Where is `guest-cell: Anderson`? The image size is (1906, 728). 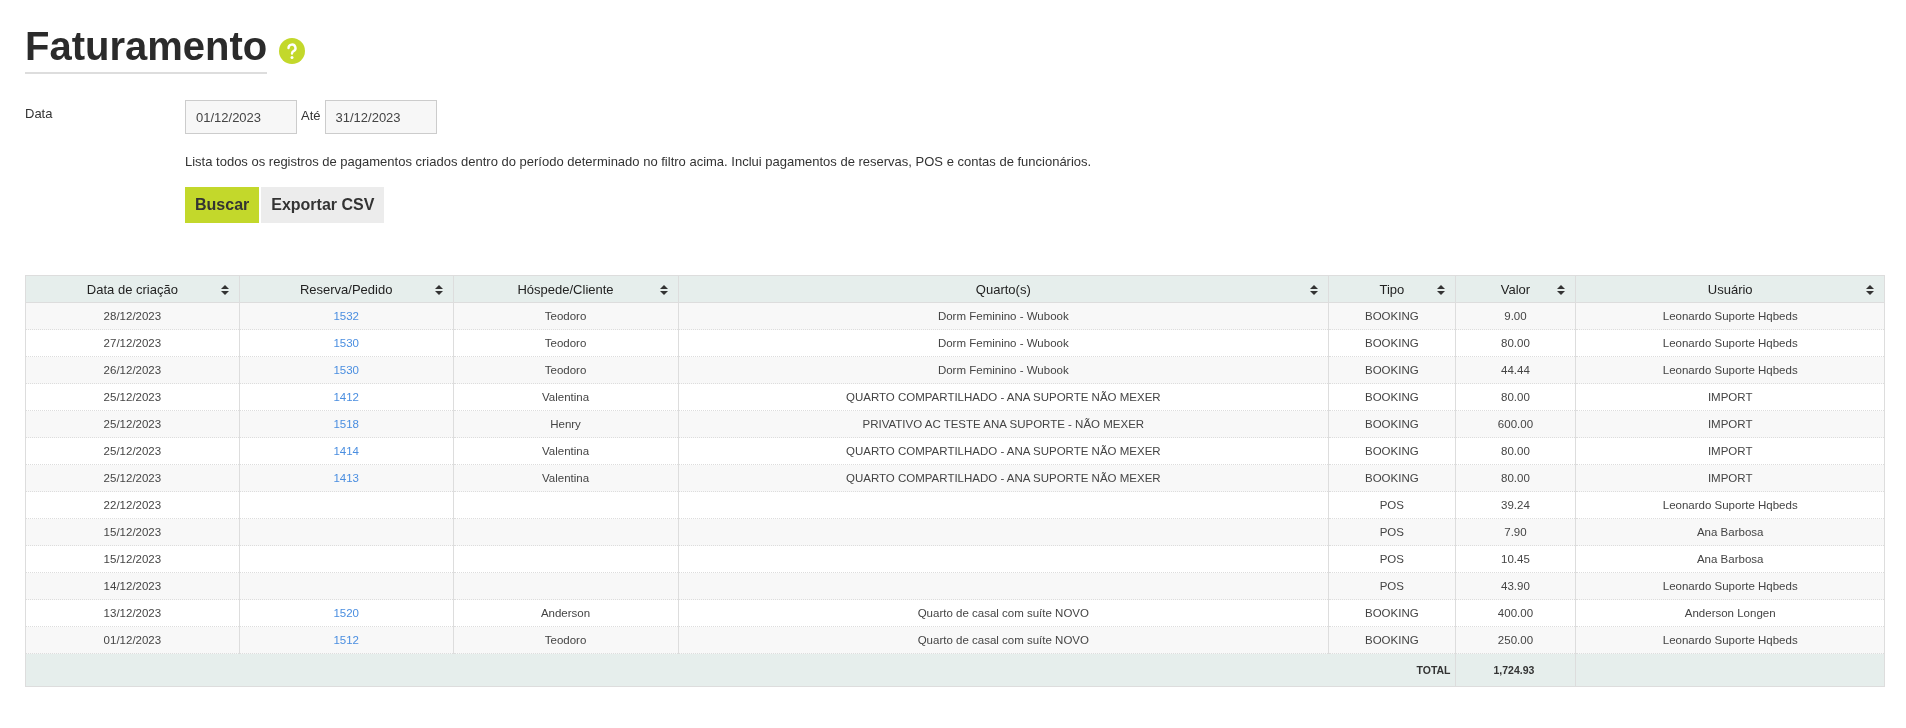
guest-cell: Anderson is located at coordinates (565, 613).